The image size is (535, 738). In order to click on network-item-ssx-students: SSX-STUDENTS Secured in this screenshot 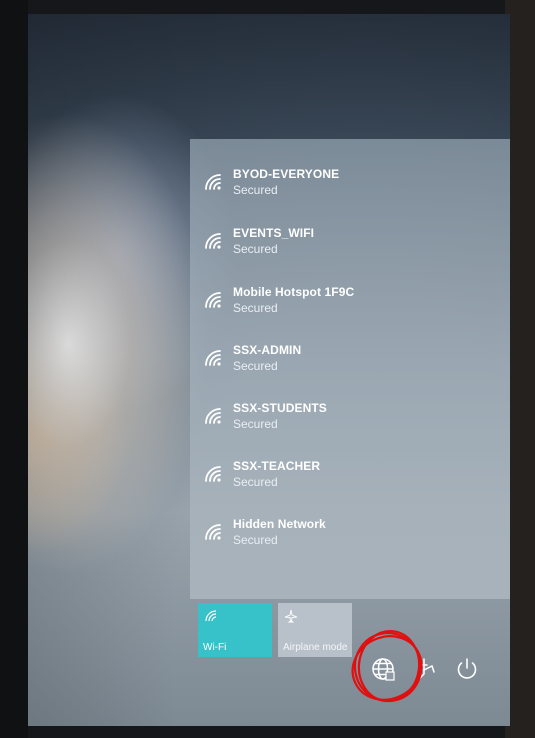, I will do `click(350, 425)`.